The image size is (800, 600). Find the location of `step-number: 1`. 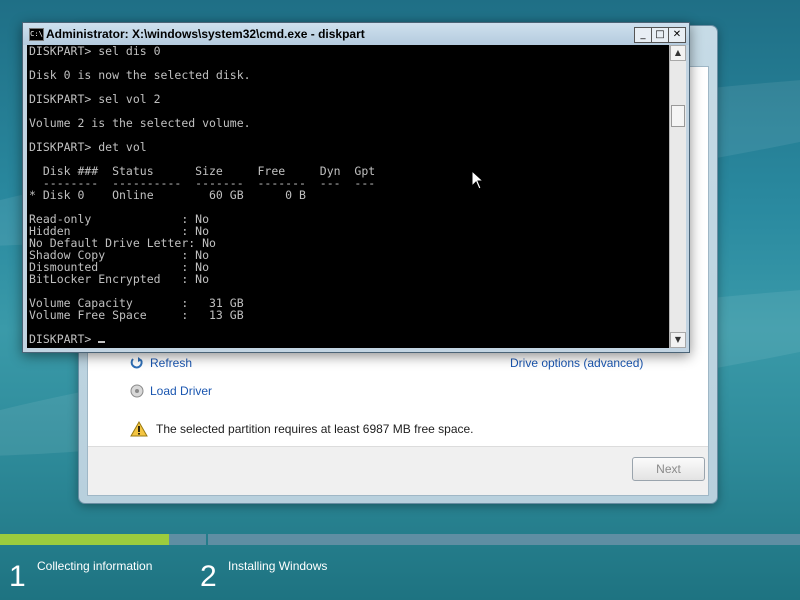

step-number: 1 is located at coordinates (17, 576).